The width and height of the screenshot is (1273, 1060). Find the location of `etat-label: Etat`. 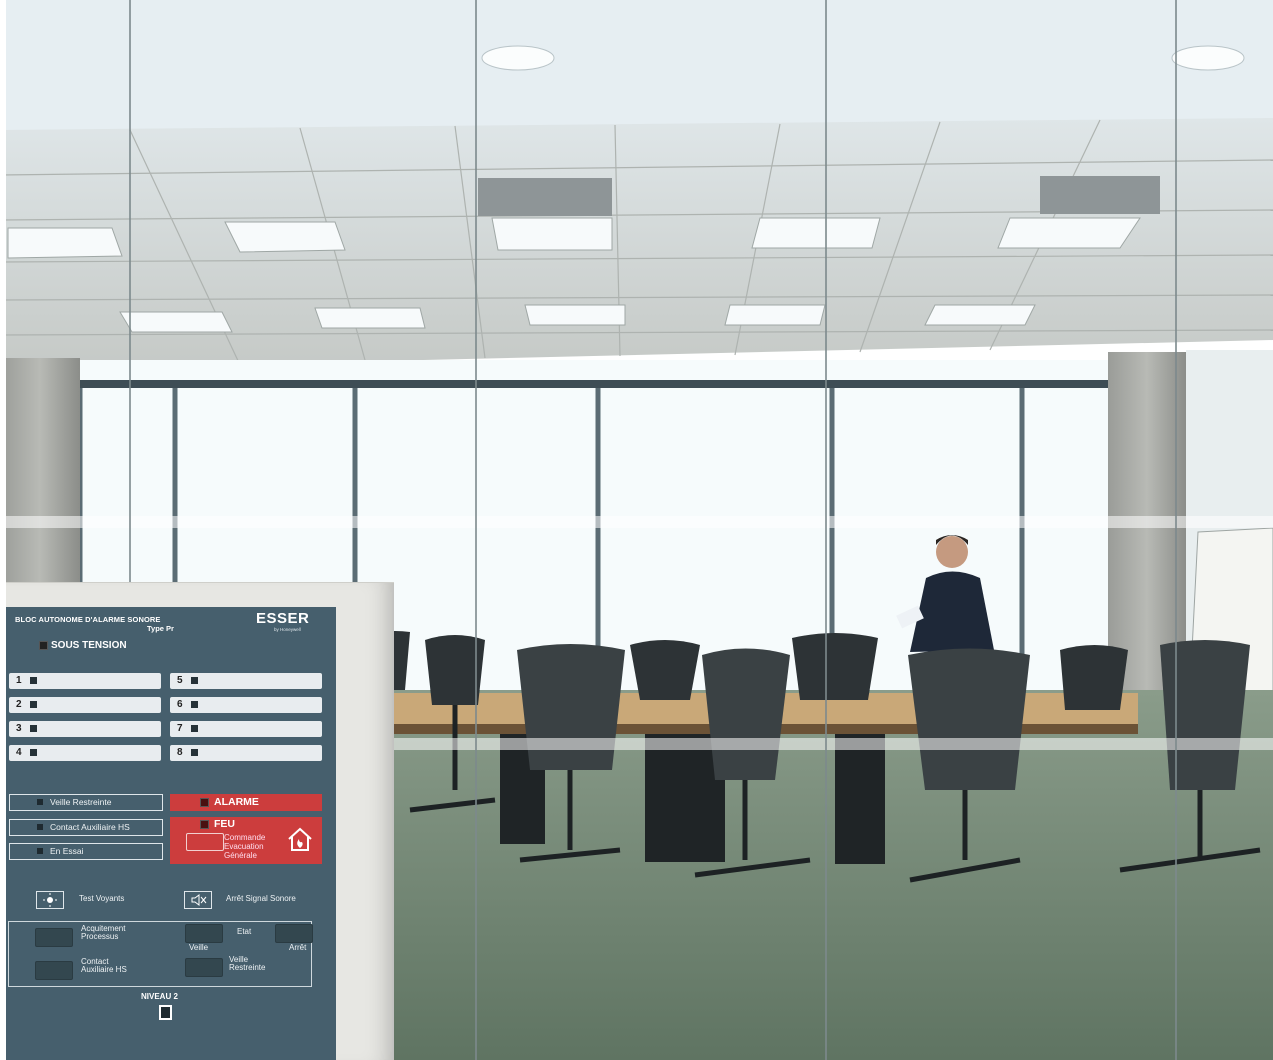

etat-label: Etat is located at coordinates (244, 931).